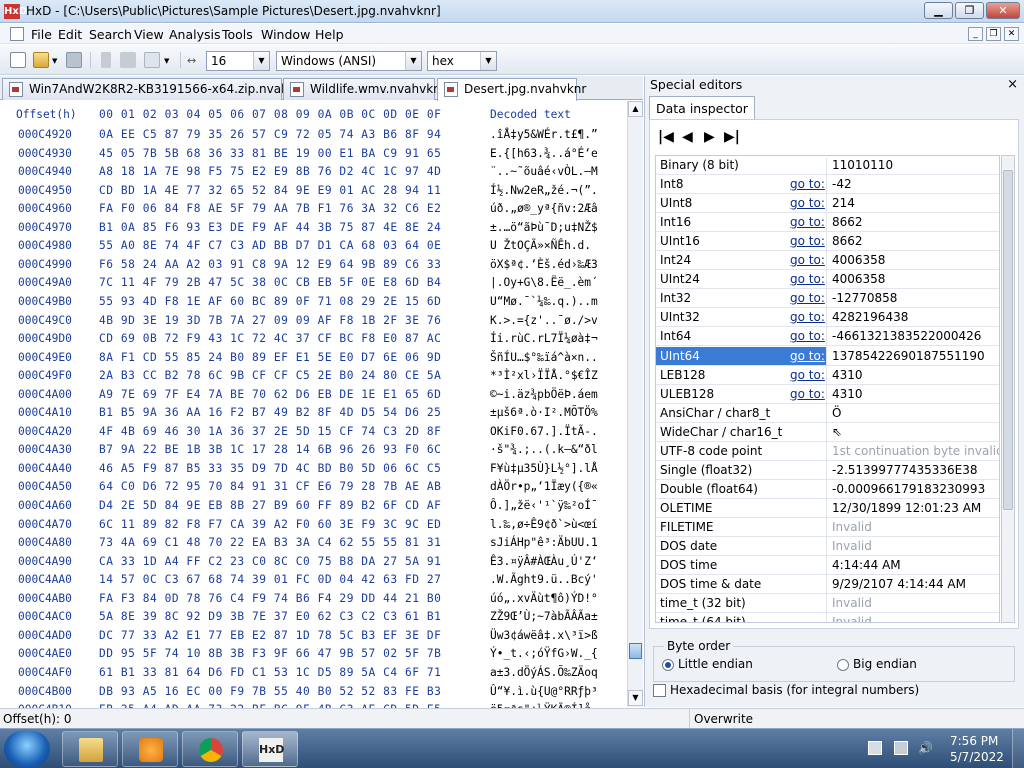 The image size is (1024, 768). What do you see at coordinates (827, 528) in the screenshot?
I see `inspector-row: FILETIME Invalid` at bounding box center [827, 528].